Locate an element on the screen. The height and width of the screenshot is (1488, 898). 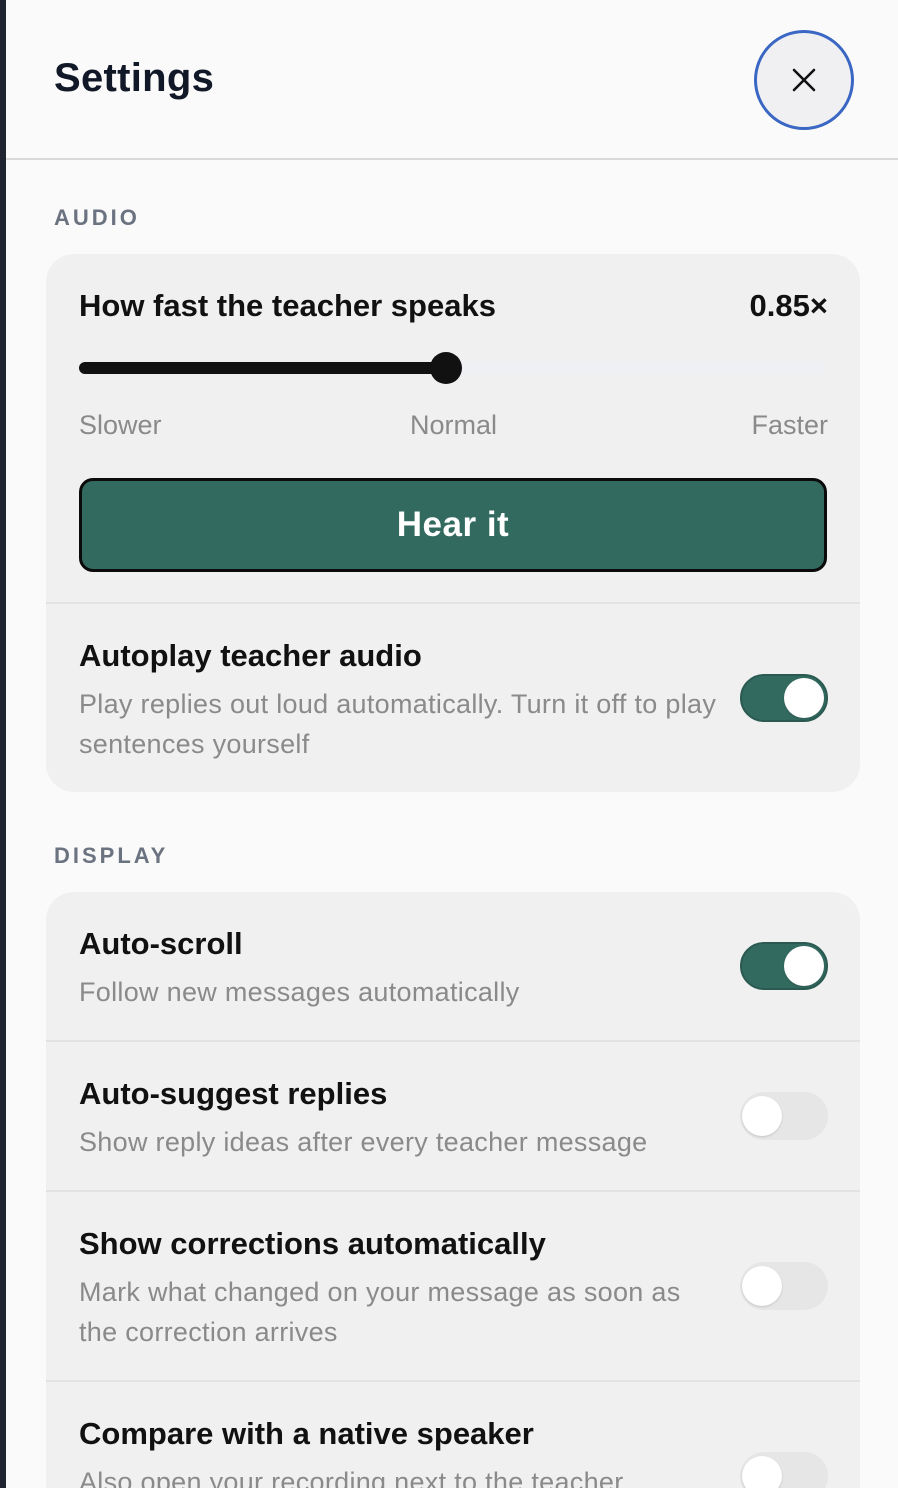
slider-label-normal: Normal is located at coordinates (454, 425).